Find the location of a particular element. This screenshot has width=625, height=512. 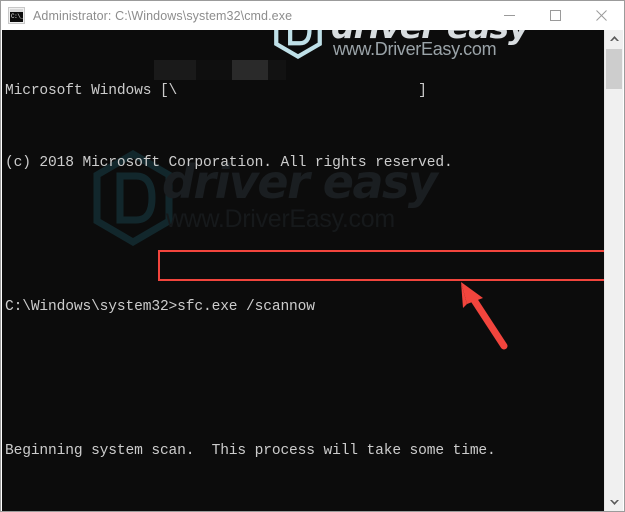

close-icon is located at coordinates (601, 15).